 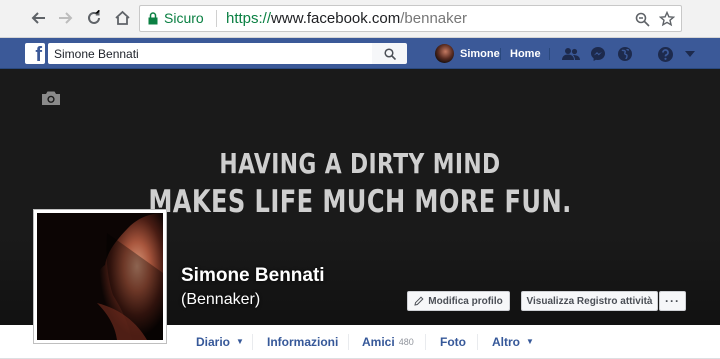 I want to click on home-icon, so click(x=122, y=17).